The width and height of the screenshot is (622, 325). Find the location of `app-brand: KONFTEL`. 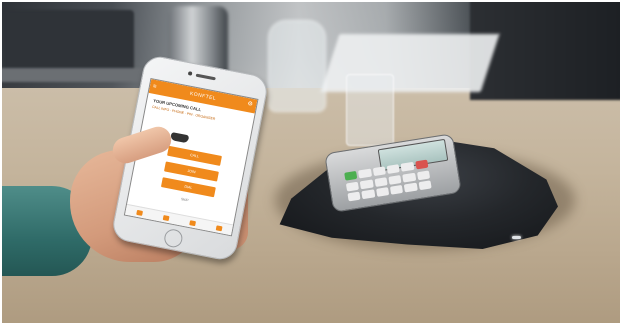

app-brand: KONFTEL is located at coordinates (203, 96).